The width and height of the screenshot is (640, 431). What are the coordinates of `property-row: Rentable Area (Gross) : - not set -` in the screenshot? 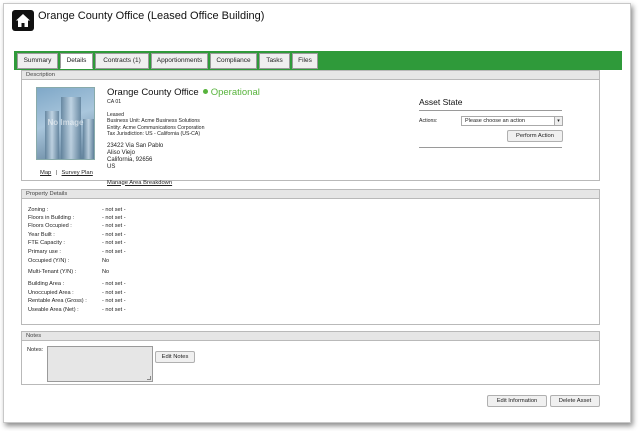 It's located at (77, 301).